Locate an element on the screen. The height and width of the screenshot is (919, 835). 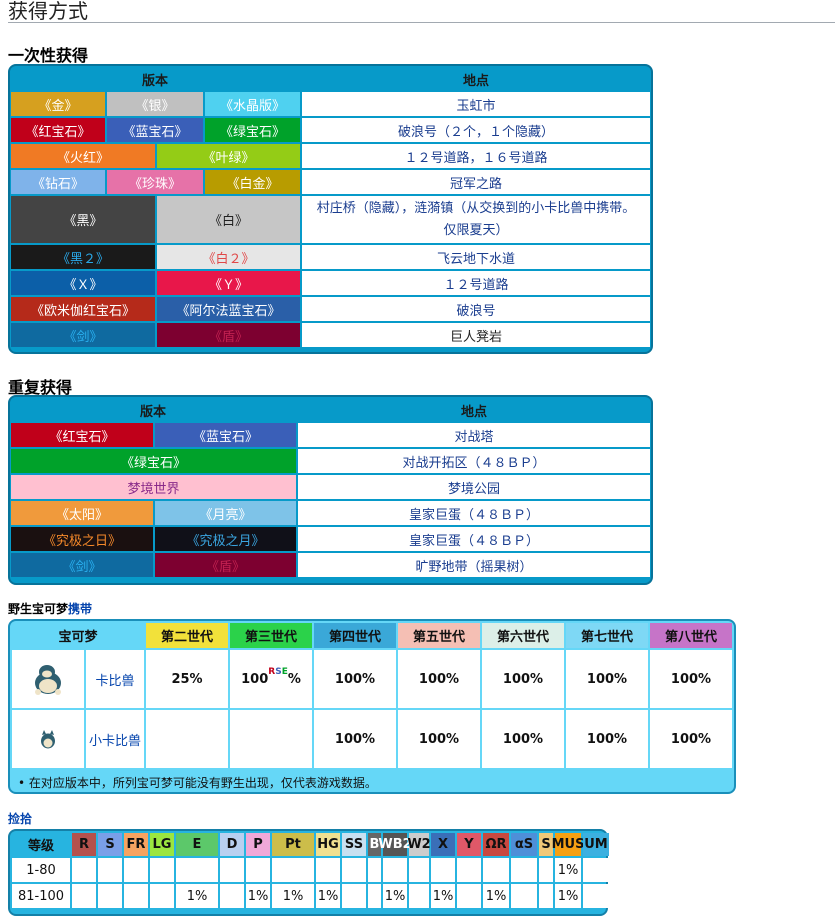
location-cell: 玉虹市 is located at coordinates (476, 104).